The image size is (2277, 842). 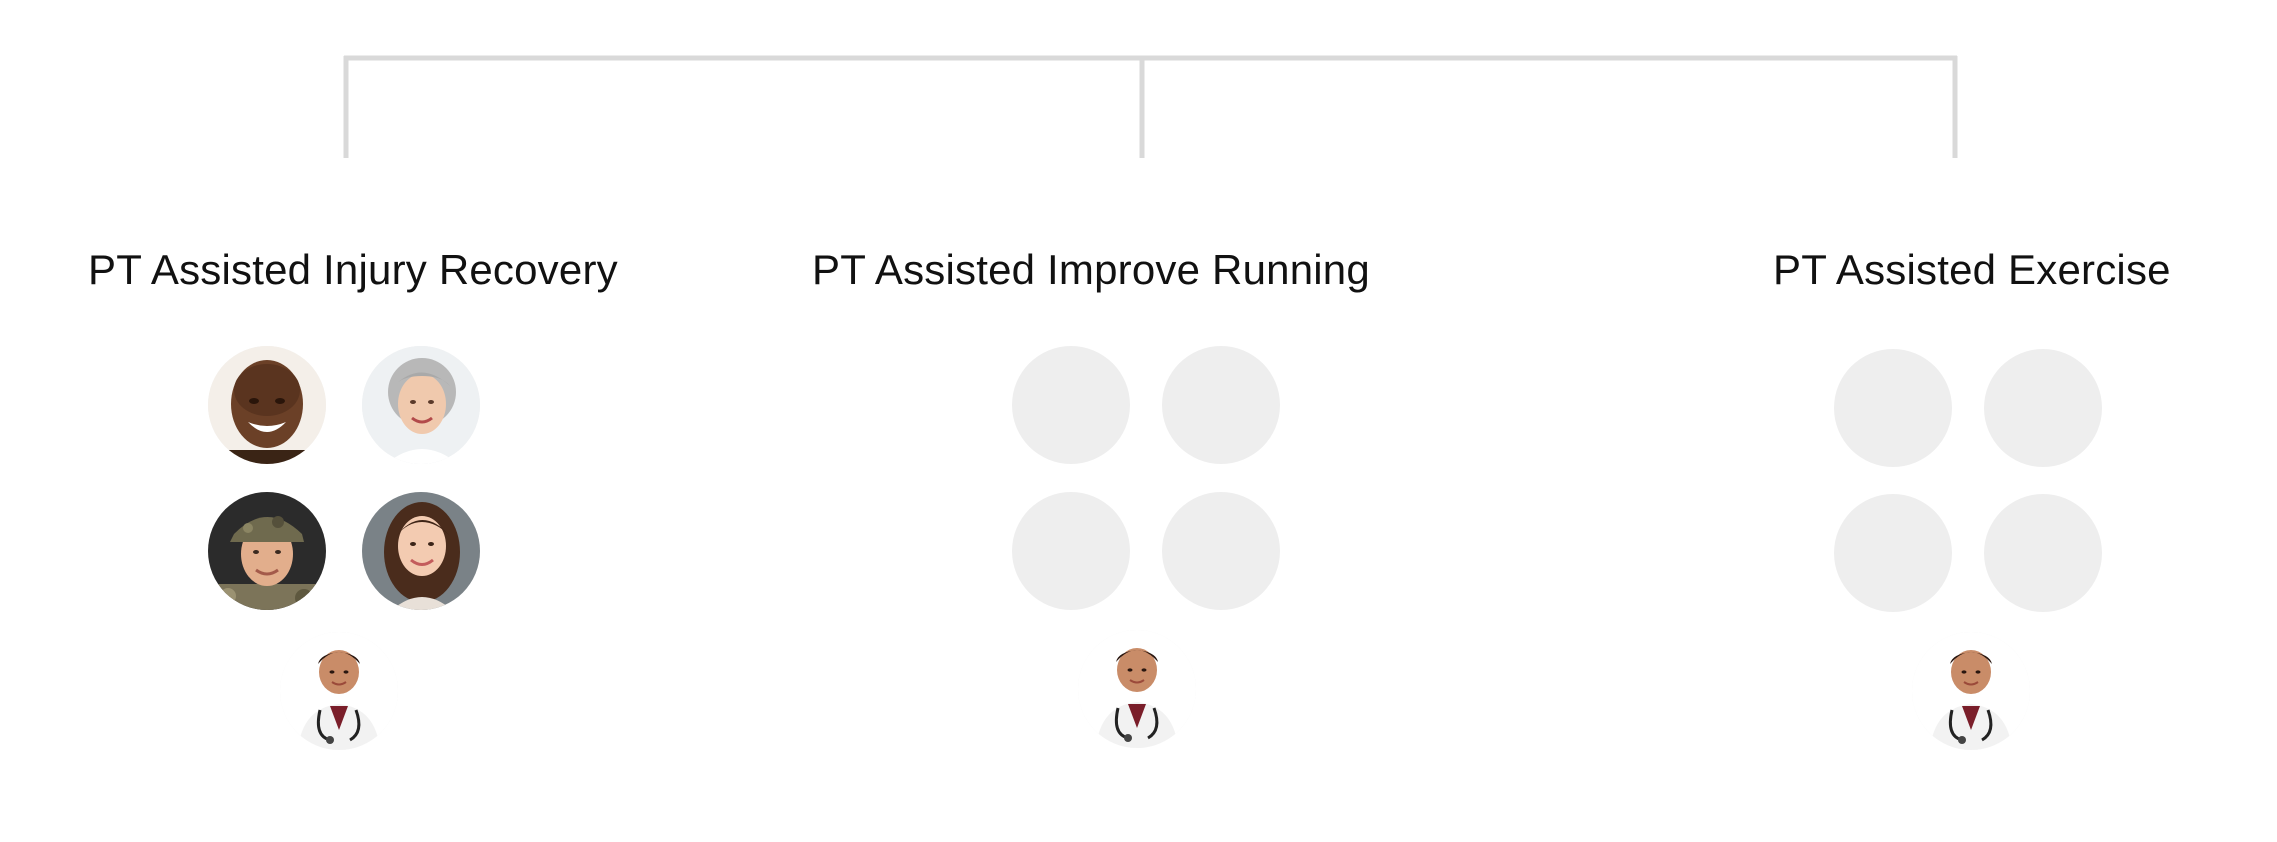 What do you see at coordinates (421, 551) in the screenshot?
I see `young-woman-avatar-icon` at bounding box center [421, 551].